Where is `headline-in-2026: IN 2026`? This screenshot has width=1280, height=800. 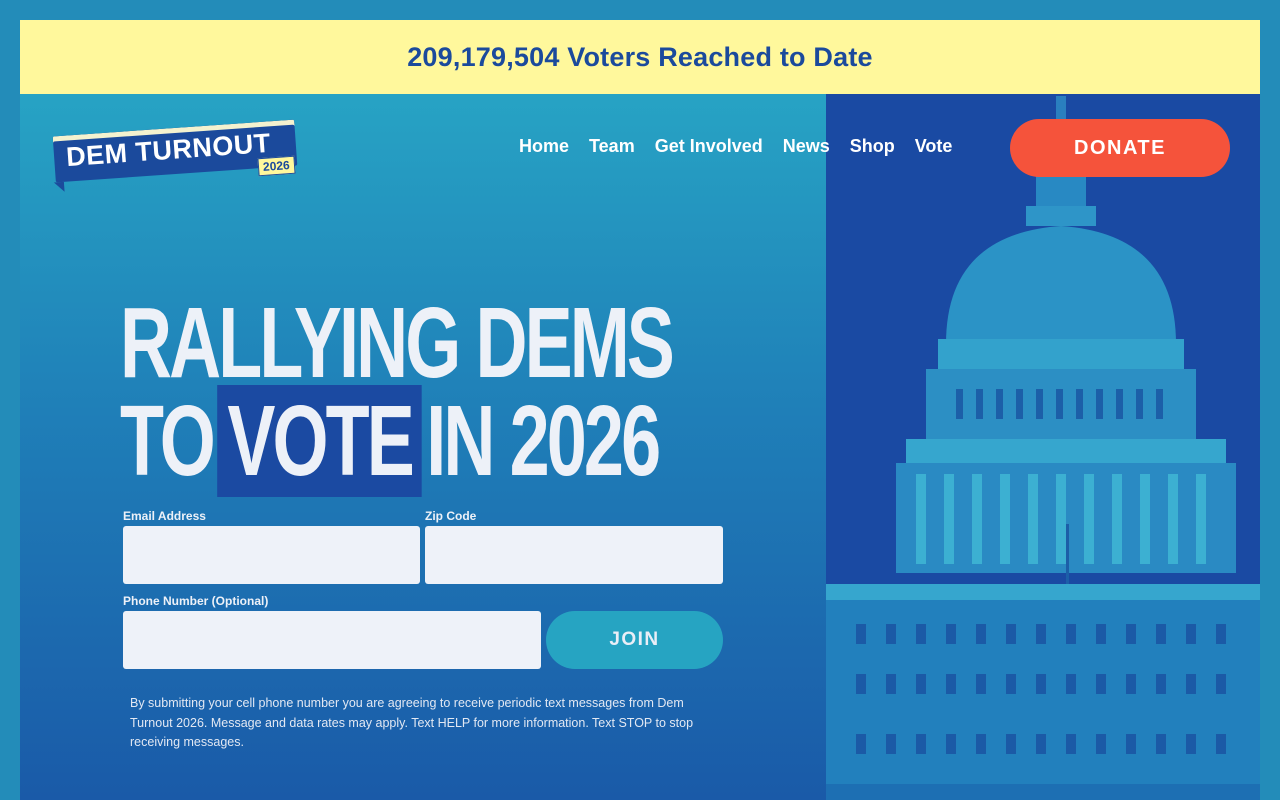
headline-in-2026: IN 2026 is located at coordinates (543, 441).